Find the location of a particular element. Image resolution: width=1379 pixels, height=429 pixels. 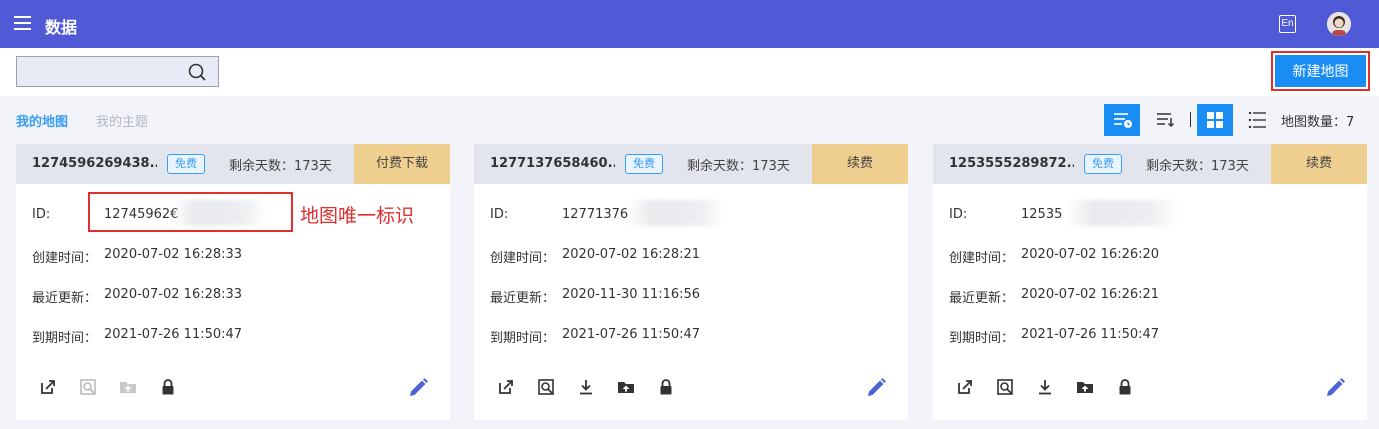

search-input is located at coordinates (102, 71).